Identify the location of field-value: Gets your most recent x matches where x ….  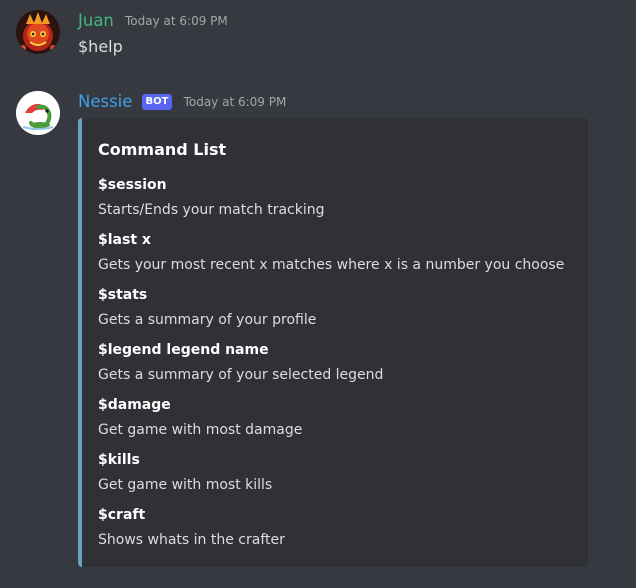
(331, 265).